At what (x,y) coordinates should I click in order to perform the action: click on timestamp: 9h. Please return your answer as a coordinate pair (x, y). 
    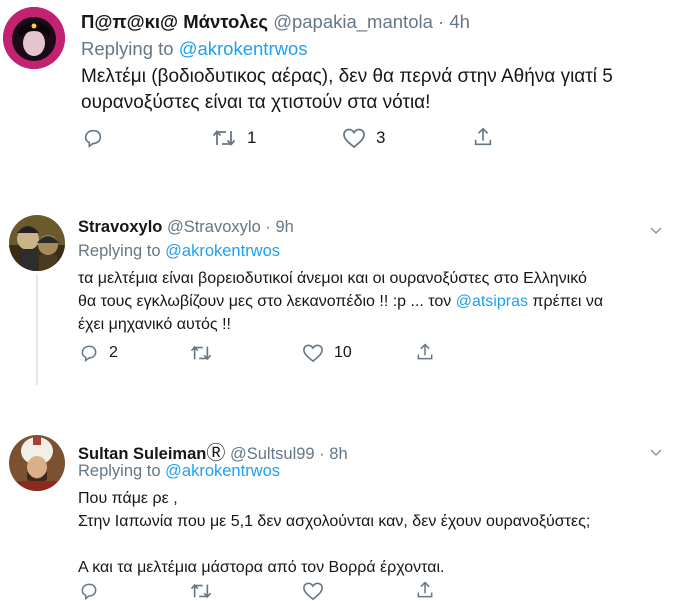
    Looking at the image, I should click on (284, 227).